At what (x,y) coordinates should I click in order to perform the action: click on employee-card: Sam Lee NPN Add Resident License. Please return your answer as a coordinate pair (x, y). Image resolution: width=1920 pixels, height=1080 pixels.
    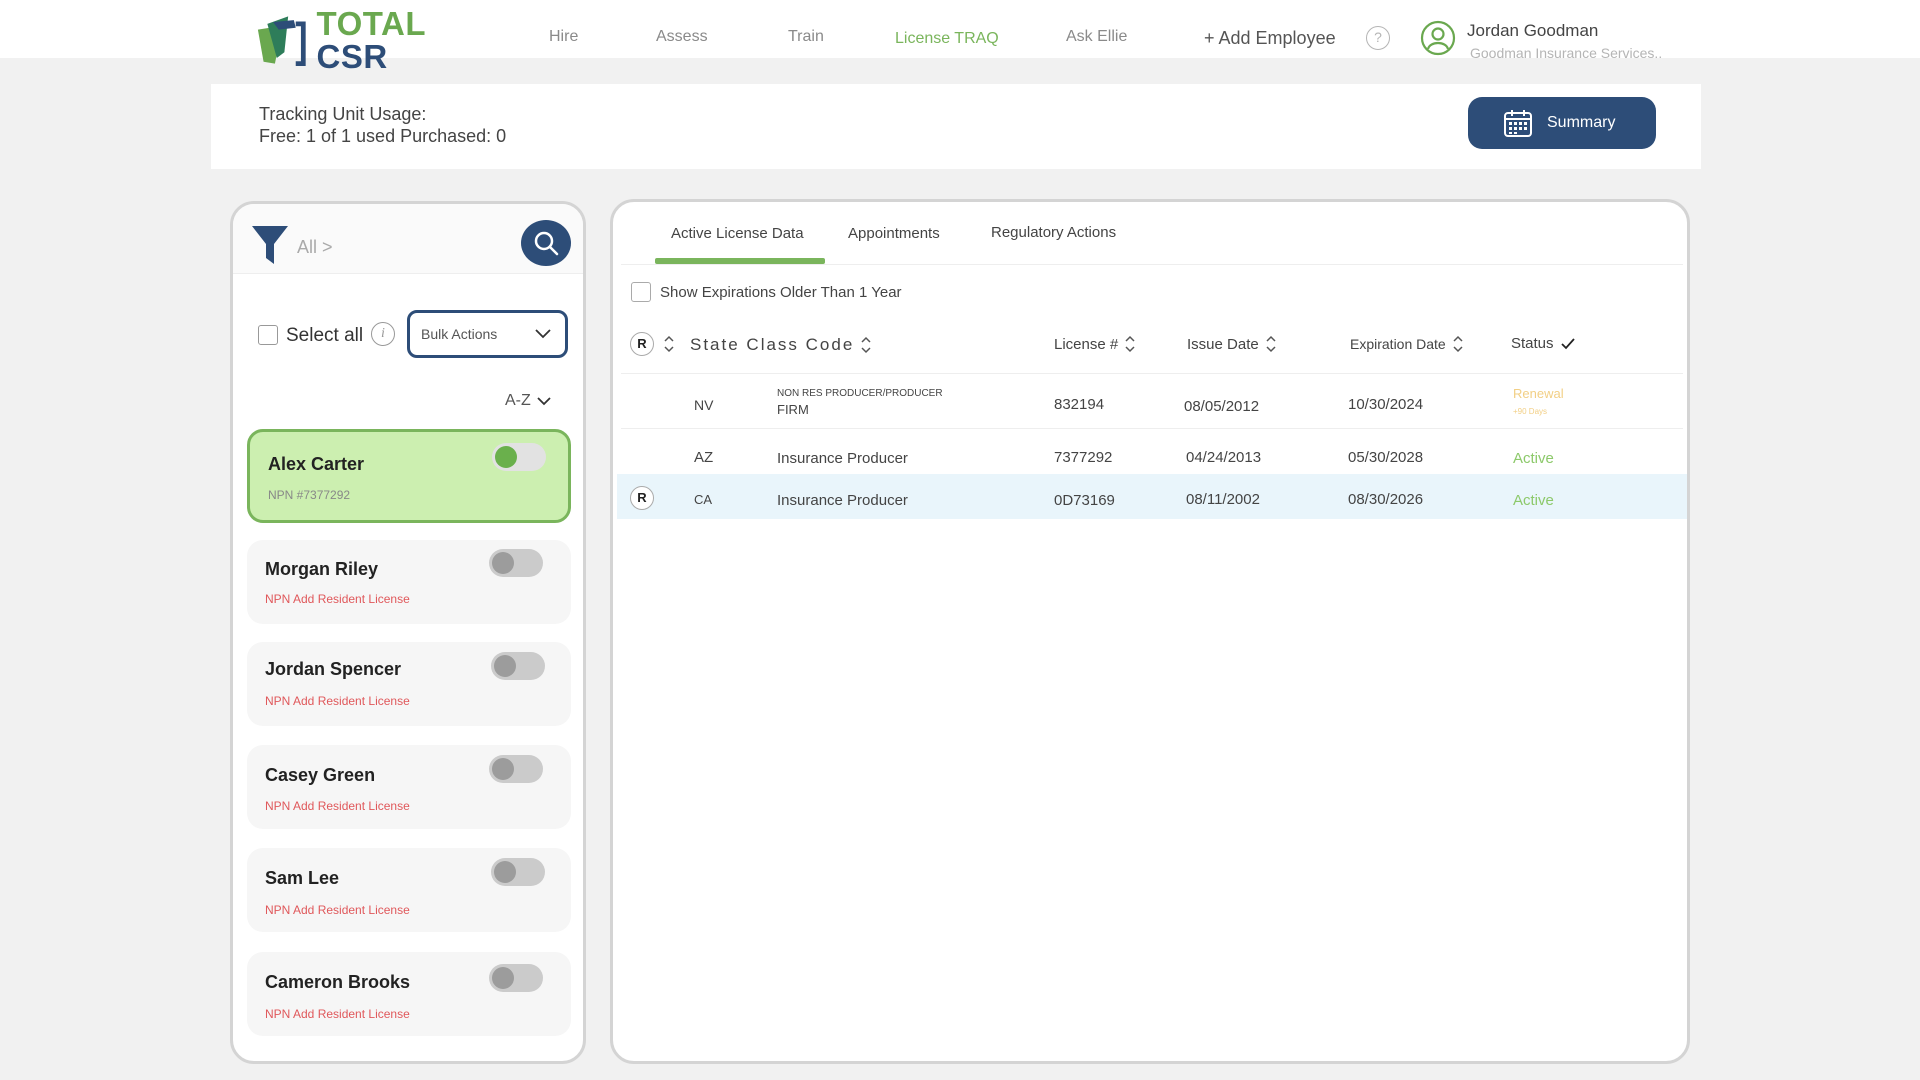
    Looking at the image, I should click on (409, 890).